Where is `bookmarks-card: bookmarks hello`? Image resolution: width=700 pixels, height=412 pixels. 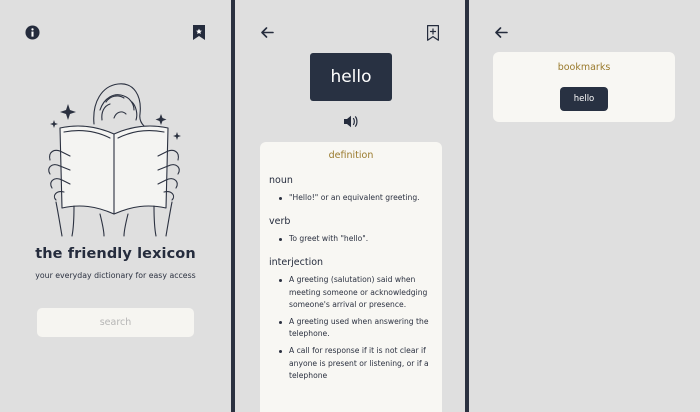 bookmarks-card: bookmarks hello is located at coordinates (584, 87).